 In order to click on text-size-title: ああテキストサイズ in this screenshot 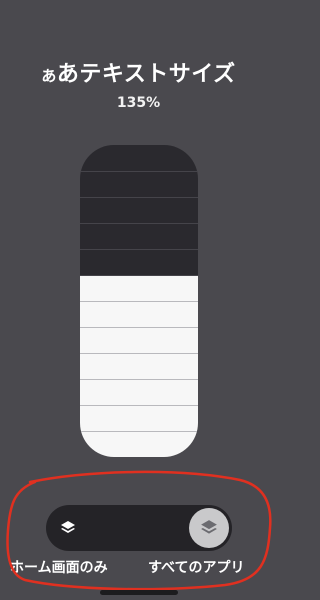, I will do `click(138, 72)`.